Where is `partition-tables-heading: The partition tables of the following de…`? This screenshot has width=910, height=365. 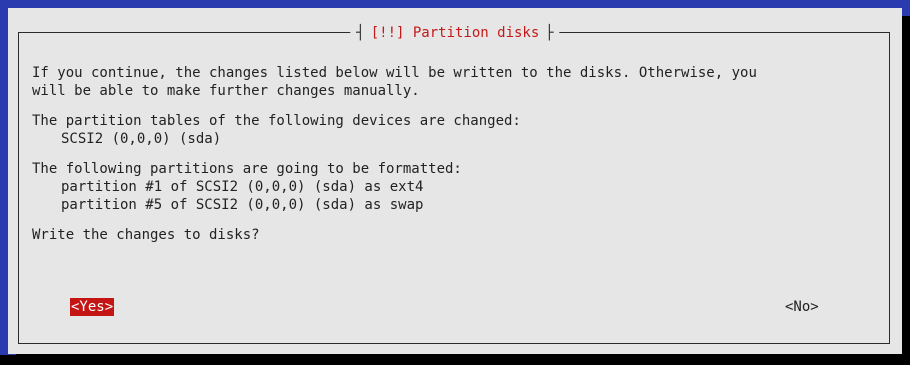 partition-tables-heading: The partition tables of the following de… is located at coordinates (276, 121).